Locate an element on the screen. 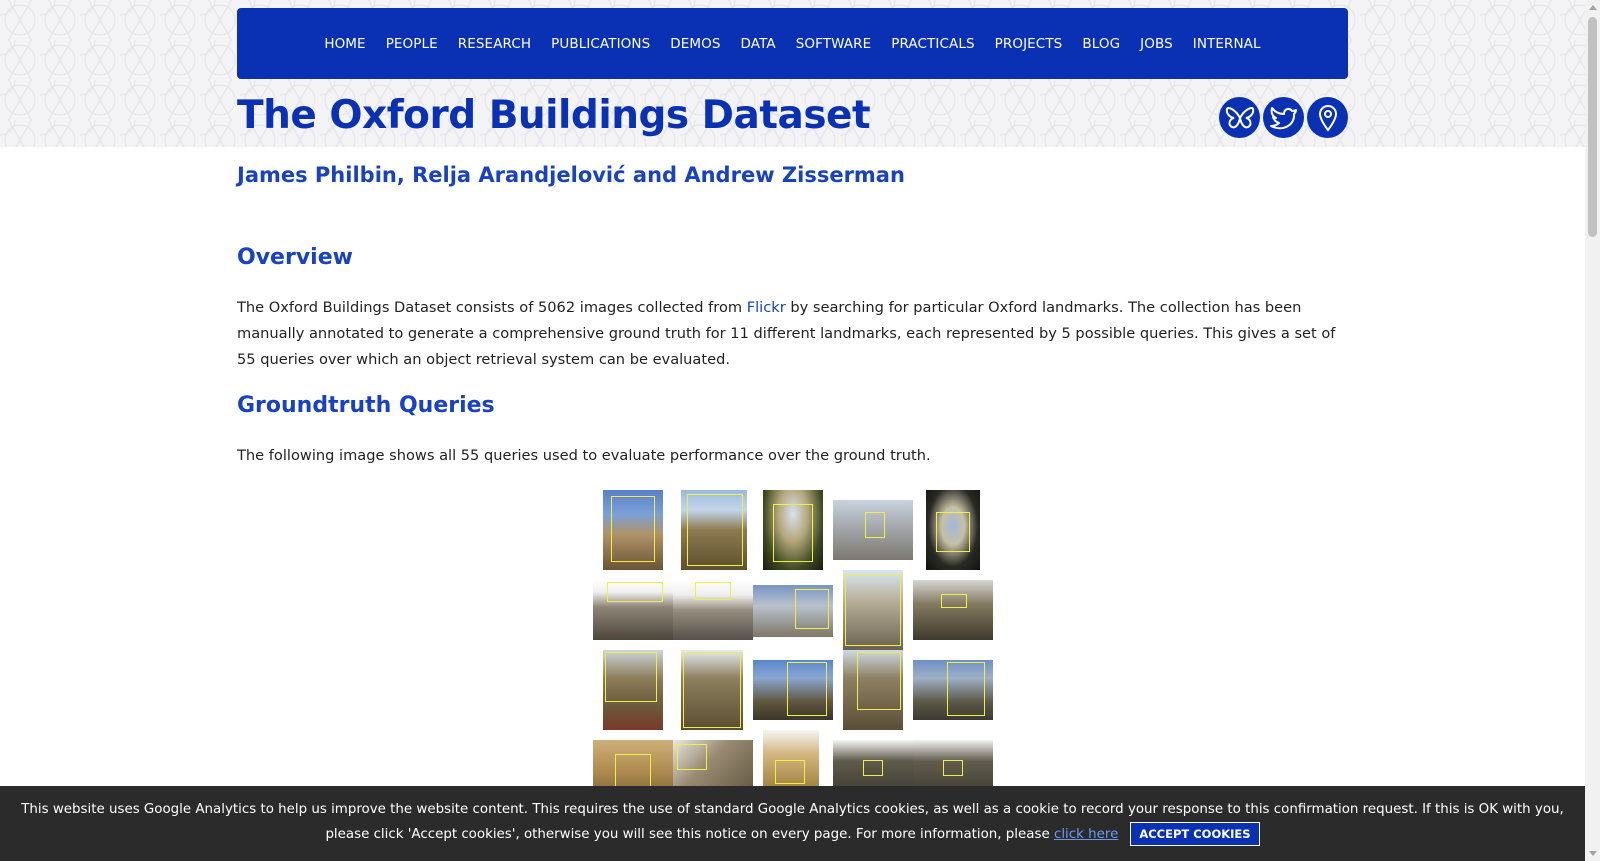 This screenshot has height=861, width=1600. groundtruth-heading: Groundtruth Queries is located at coordinates (366, 405).